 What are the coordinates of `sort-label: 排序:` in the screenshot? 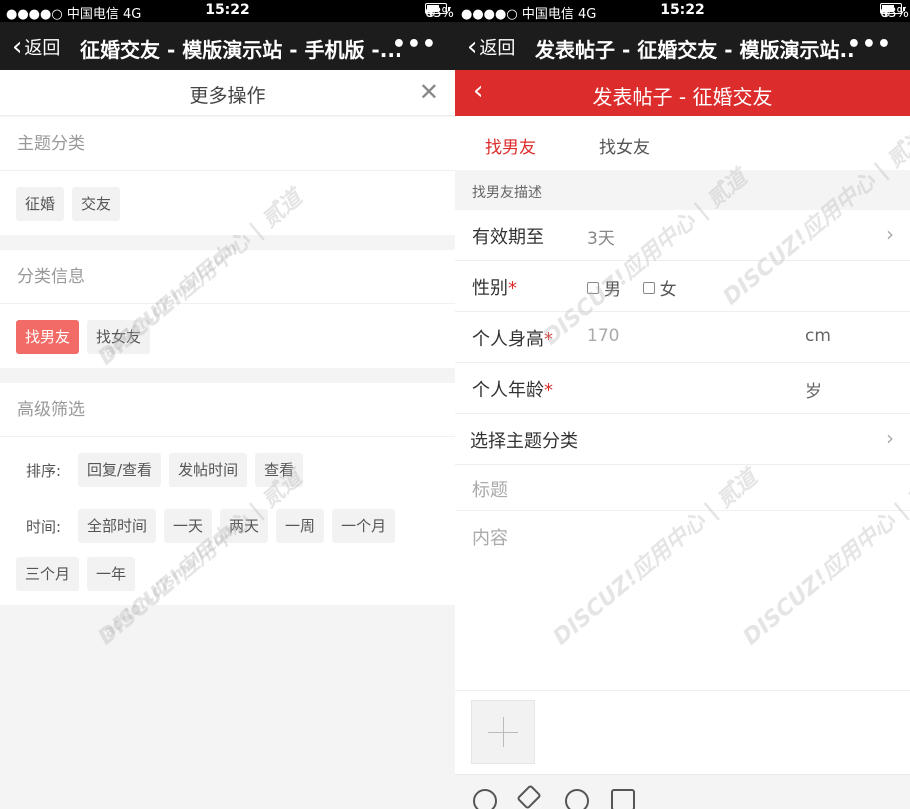 It's located at (44, 470).